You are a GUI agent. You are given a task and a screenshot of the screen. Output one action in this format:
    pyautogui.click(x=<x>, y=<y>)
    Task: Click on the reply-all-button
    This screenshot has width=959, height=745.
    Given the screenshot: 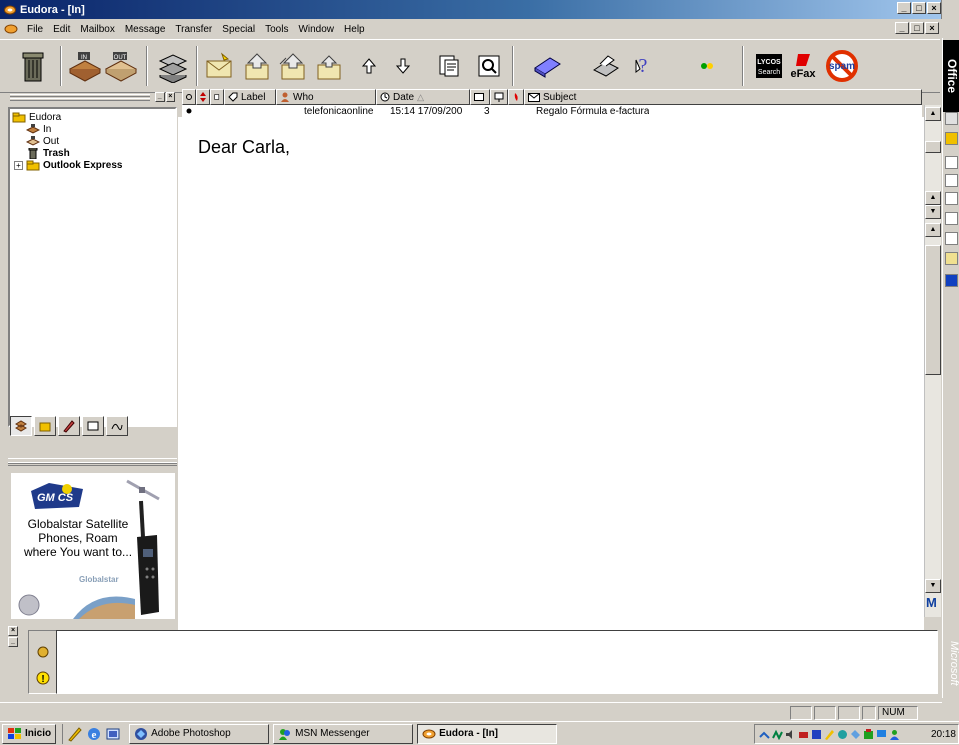 What is the action you would take?
    pyautogui.click(x=293, y=66)
    